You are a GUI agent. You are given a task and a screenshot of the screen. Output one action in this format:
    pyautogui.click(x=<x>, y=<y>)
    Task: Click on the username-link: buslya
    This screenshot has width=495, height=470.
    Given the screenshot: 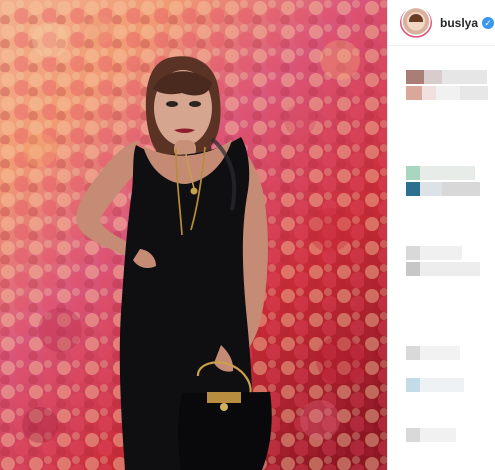 What is the action you would take?
    pyautogui.click(x=459, y=23)
    